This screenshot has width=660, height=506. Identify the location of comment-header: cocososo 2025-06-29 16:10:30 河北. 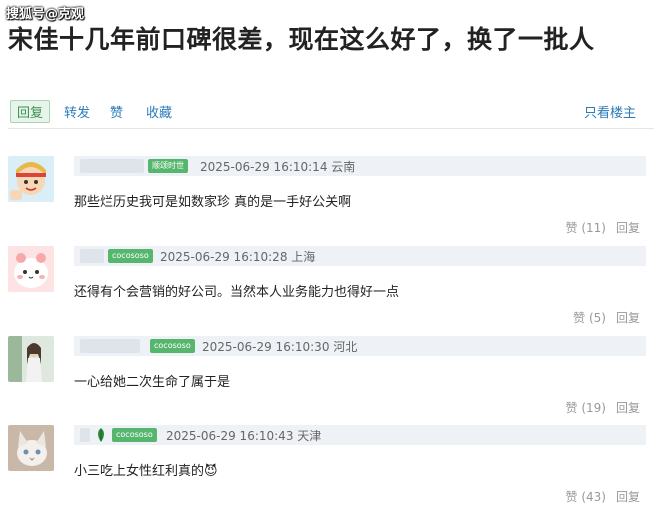
(360, 346).